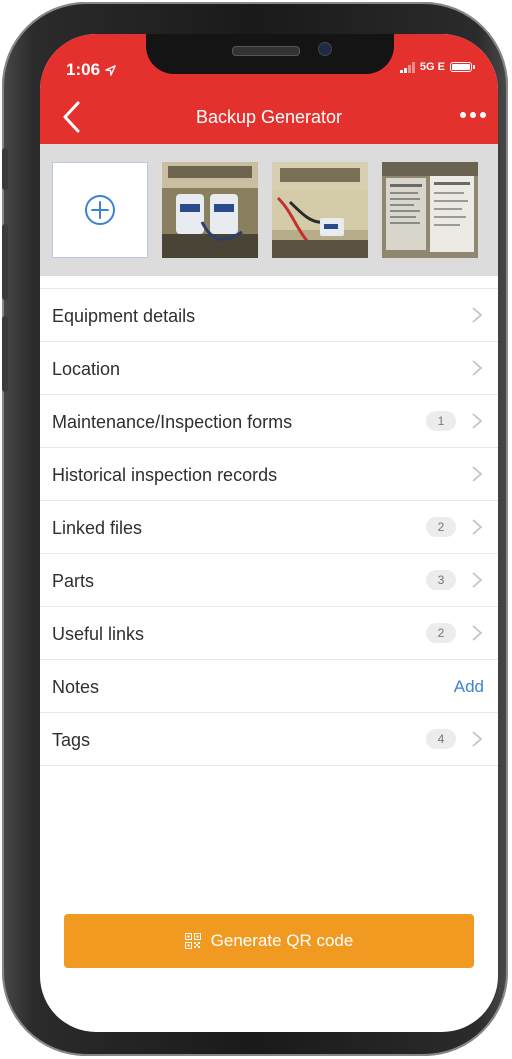  Describe the element at coordinates (269, 633) in the screenshot. I see `row-useful-links: Useful links 2` at that location.